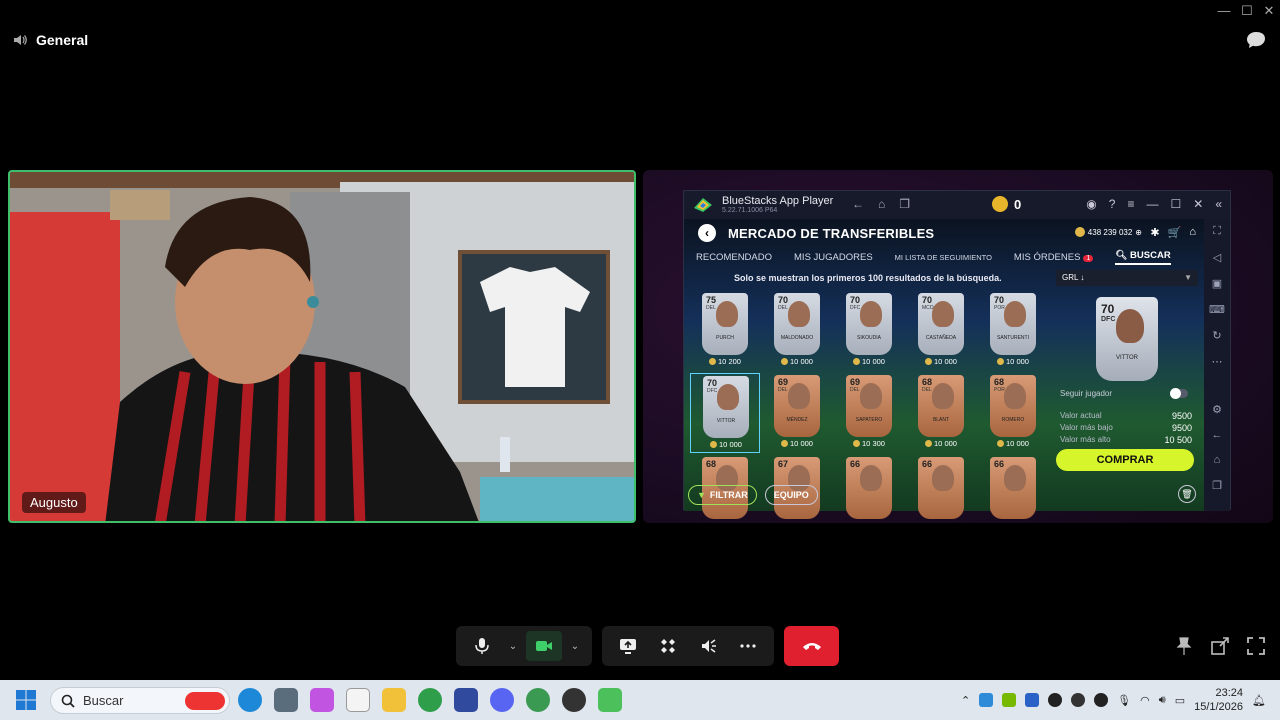 The width and height of the screenshot is (1280, 720). I want to click on soundboard-button, so click(708, 646).